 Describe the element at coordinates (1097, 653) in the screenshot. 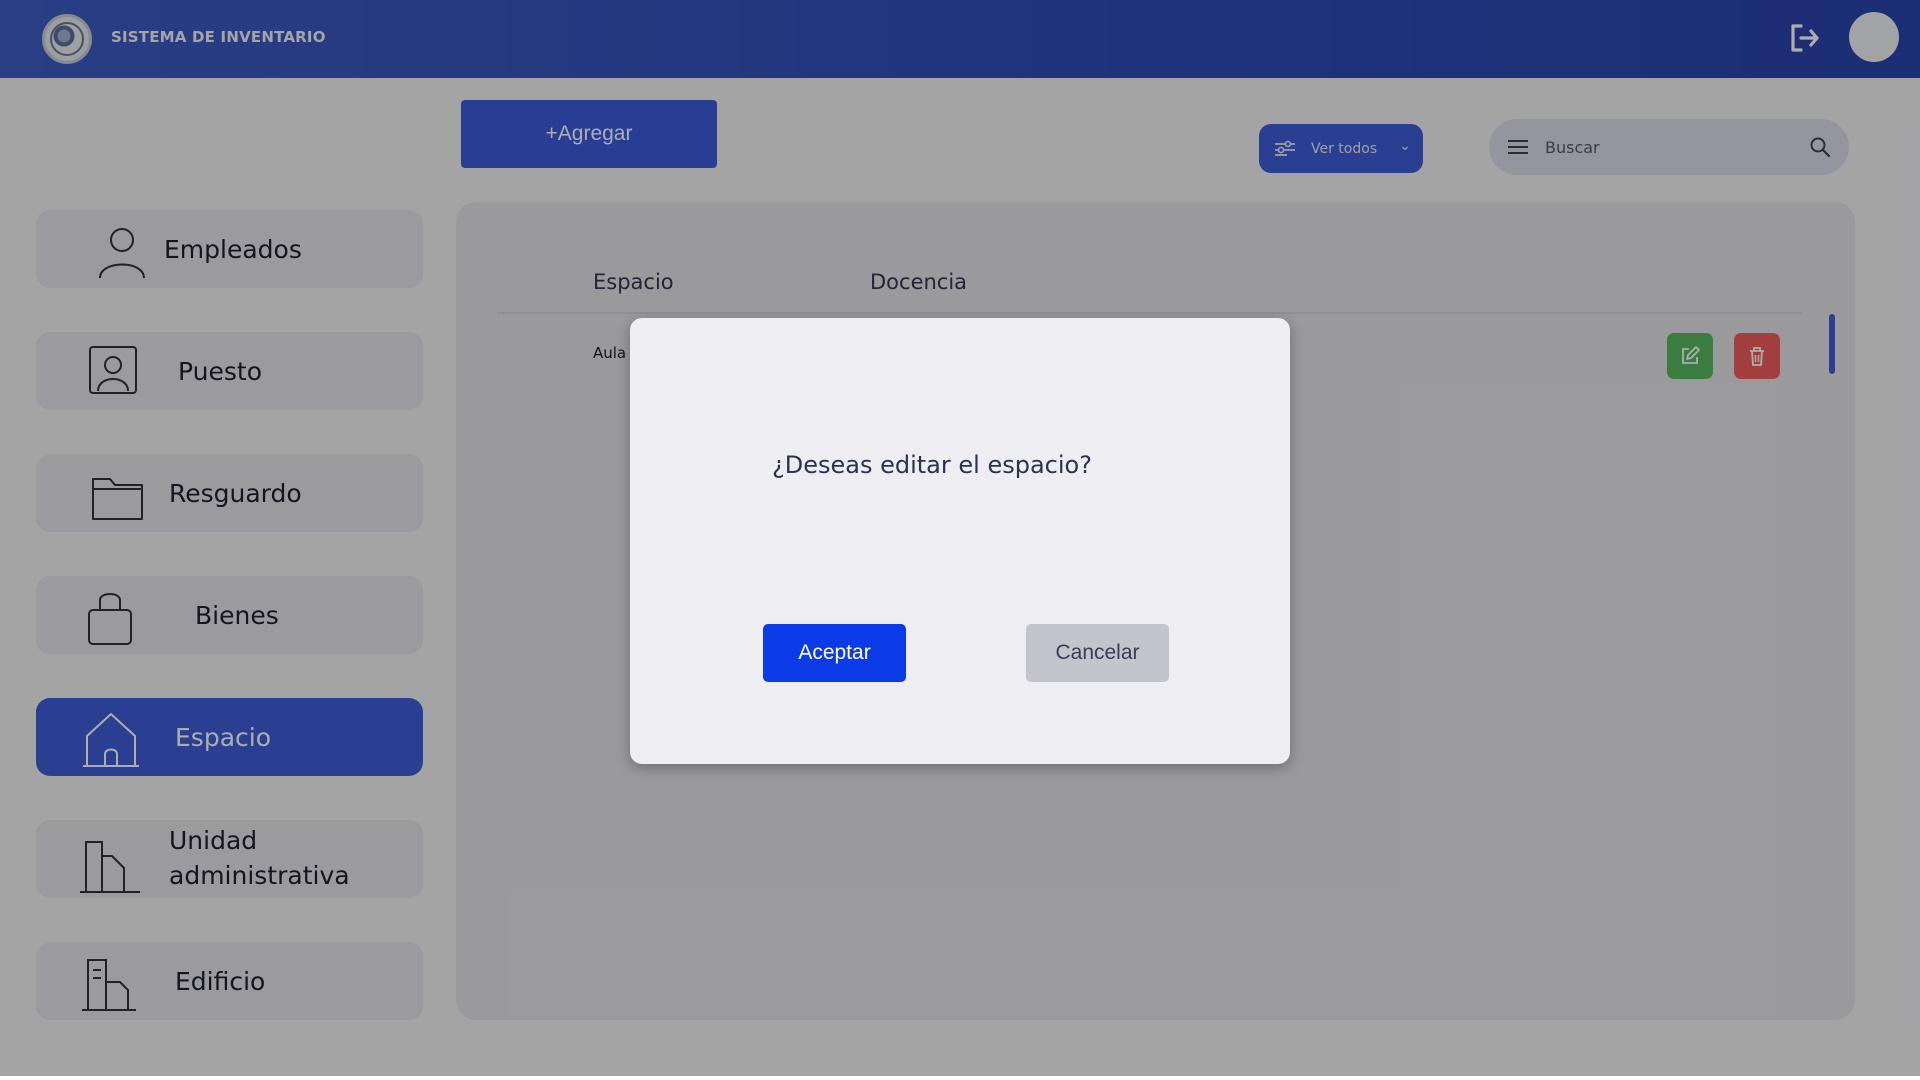

I see `cancel-button: Cancelar` at that location.